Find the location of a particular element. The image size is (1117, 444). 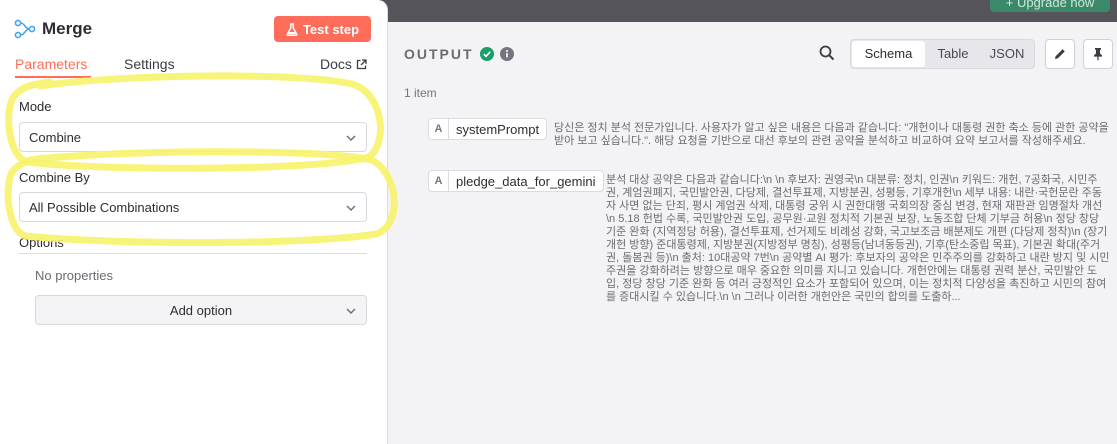

add-option-button: Add option is located at coordinates (201, 310).